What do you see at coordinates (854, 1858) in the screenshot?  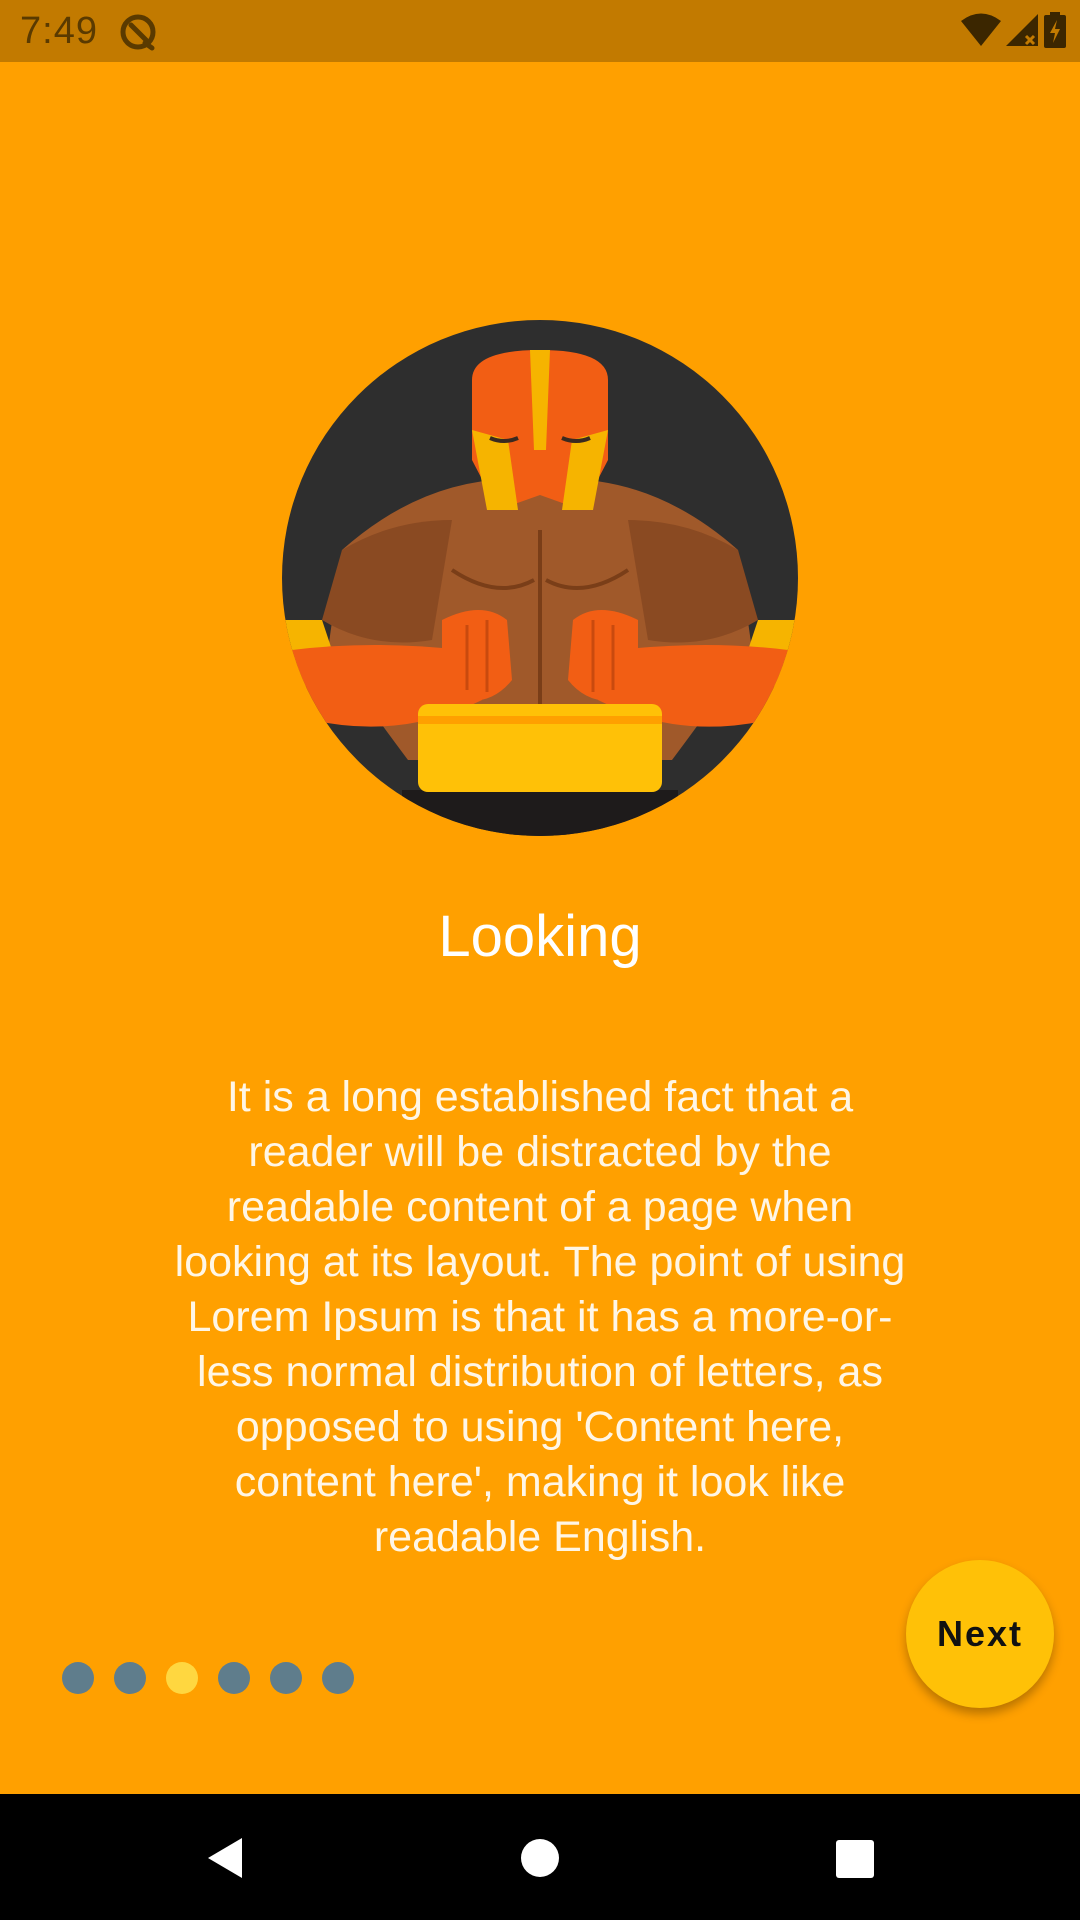 I see `recents-icon` at bounding box center [854, 1858].